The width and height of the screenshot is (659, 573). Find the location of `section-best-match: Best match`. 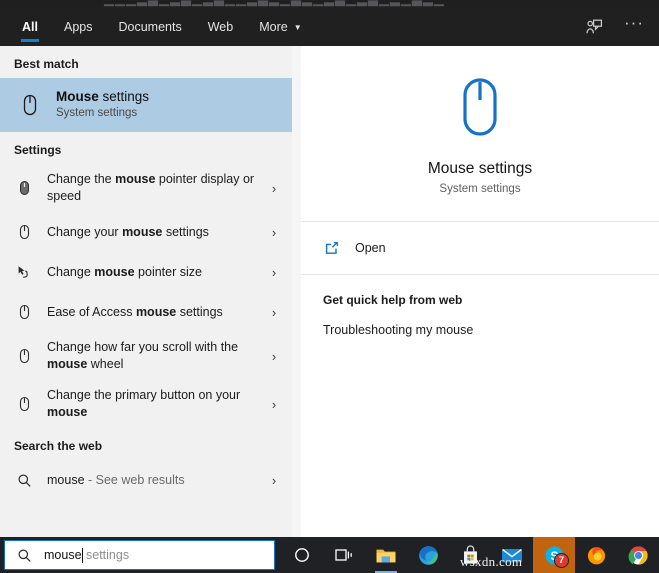

section-best-match: Best match is located at coordinates (46, 64).